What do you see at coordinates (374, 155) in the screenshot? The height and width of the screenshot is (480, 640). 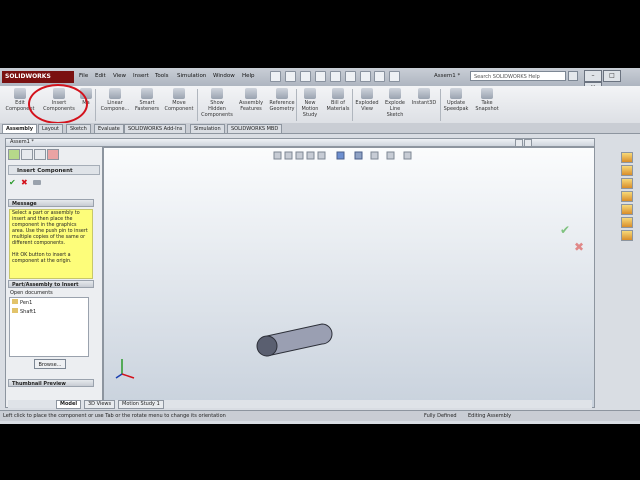 I see `hide-show-items-icon` at bounding box center [374, 155].